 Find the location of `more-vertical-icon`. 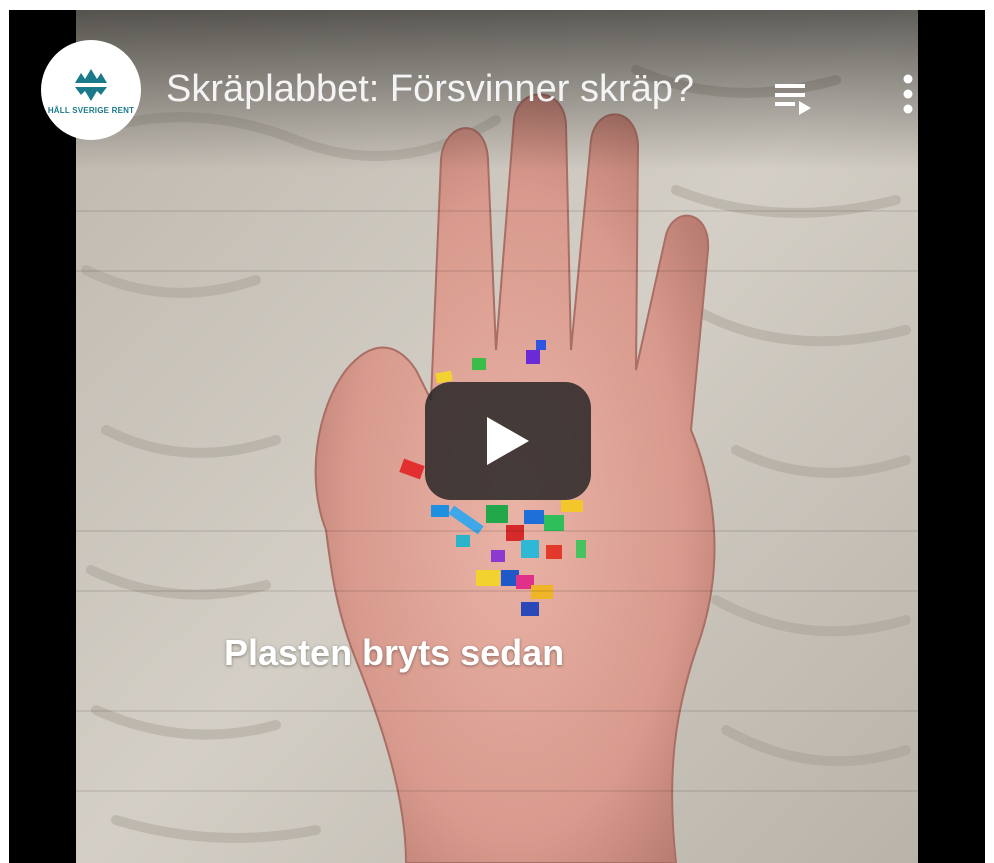

more-vertical-icon is located at coordinates (908, 94).